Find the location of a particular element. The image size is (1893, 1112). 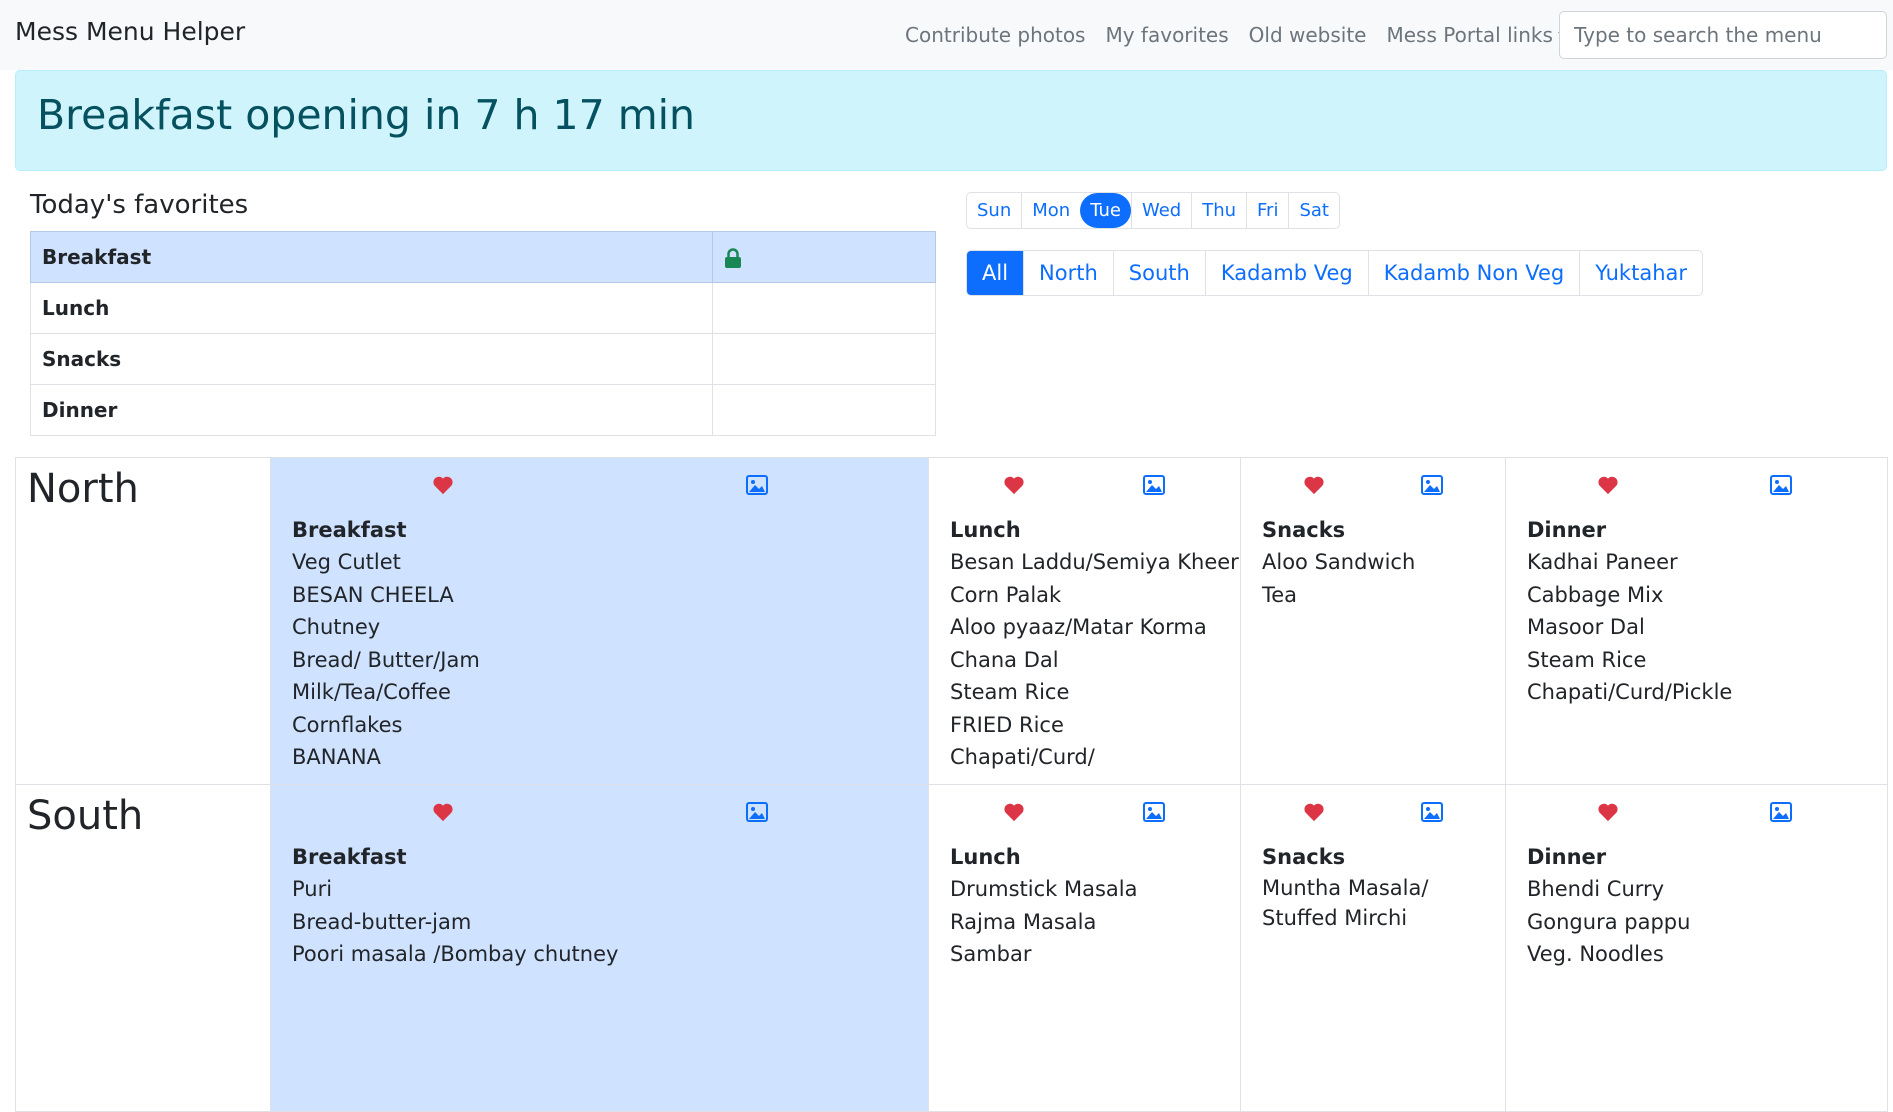

mess-filter-kadamb-veg: Kadamb Veg is located at coordinates (1286, 273).